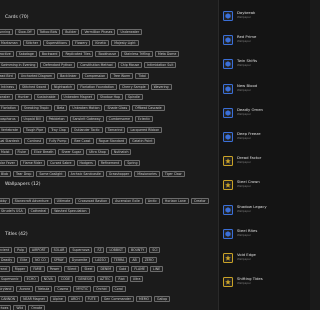  I want to click on item-chip: Contrast, so click(34, 141).